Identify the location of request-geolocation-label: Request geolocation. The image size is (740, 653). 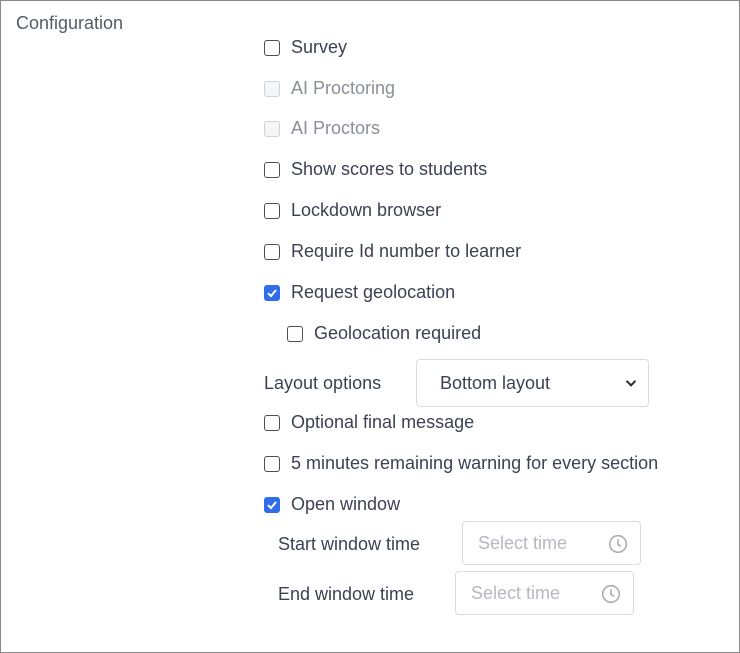
(373, 292).